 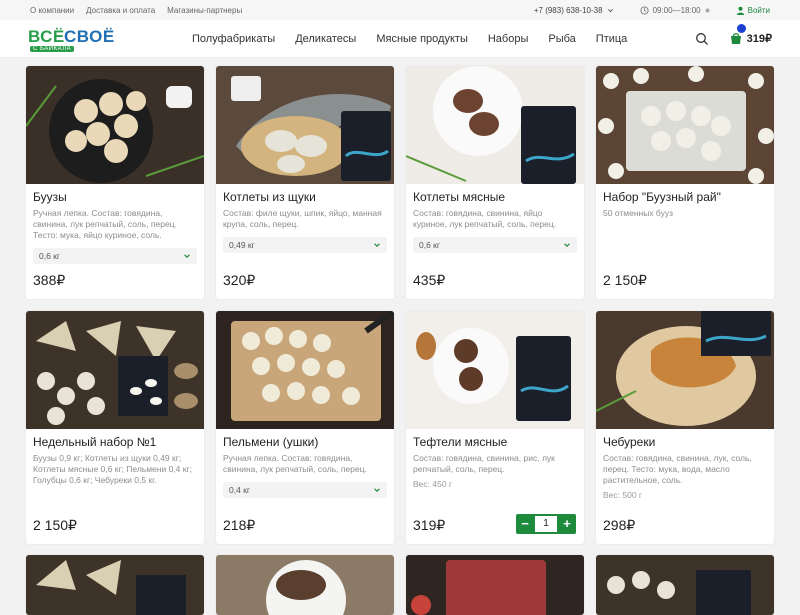 I want to click on logo-word-2: СВОЁ, so click(x=89, y=36).